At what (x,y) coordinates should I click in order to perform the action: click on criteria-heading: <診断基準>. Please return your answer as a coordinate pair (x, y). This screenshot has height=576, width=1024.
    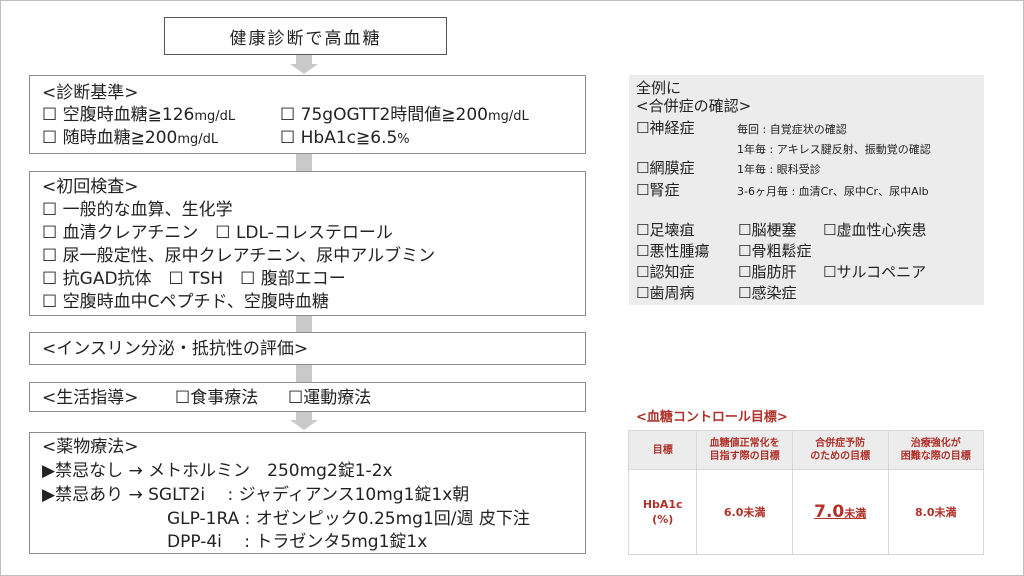
    Looking at the image, I should click on (90, 93).